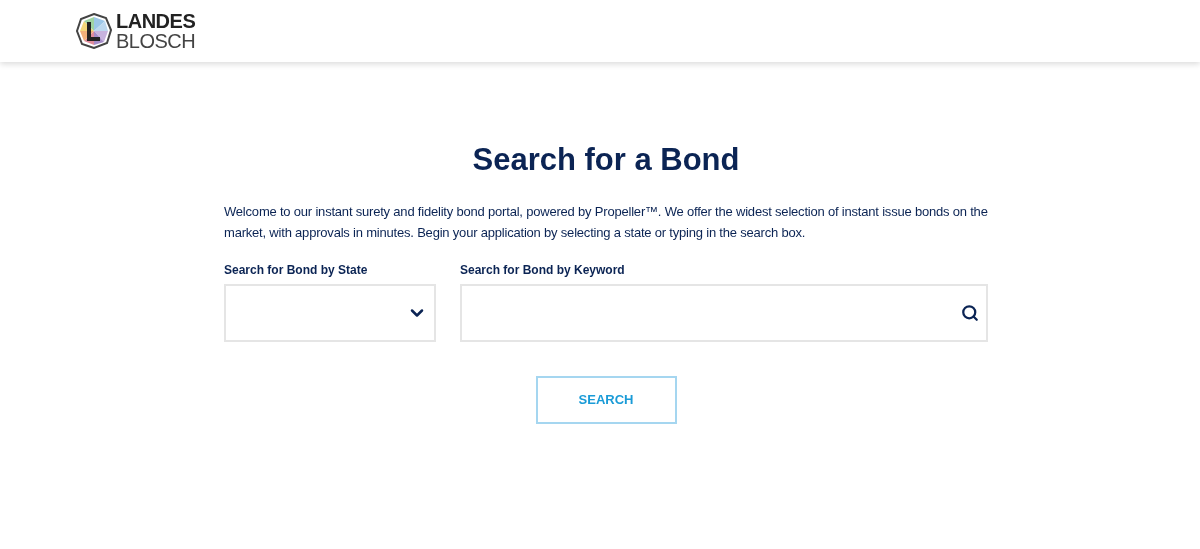 This screenshot has height=549, width=1200. I want to click on page-title: Search for a Bond, so click(606, 160).